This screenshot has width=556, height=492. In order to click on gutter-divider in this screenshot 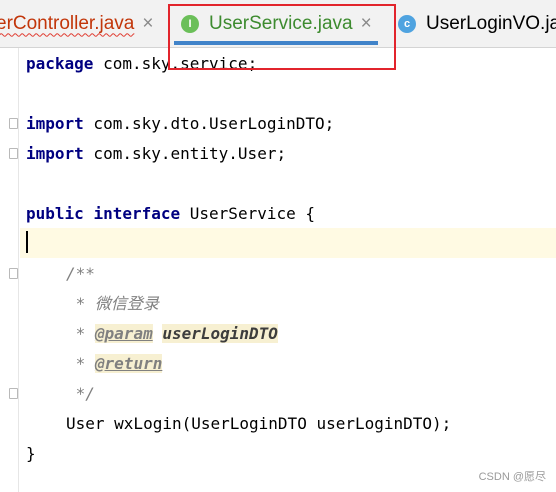, I will do `click(18, 270)`.